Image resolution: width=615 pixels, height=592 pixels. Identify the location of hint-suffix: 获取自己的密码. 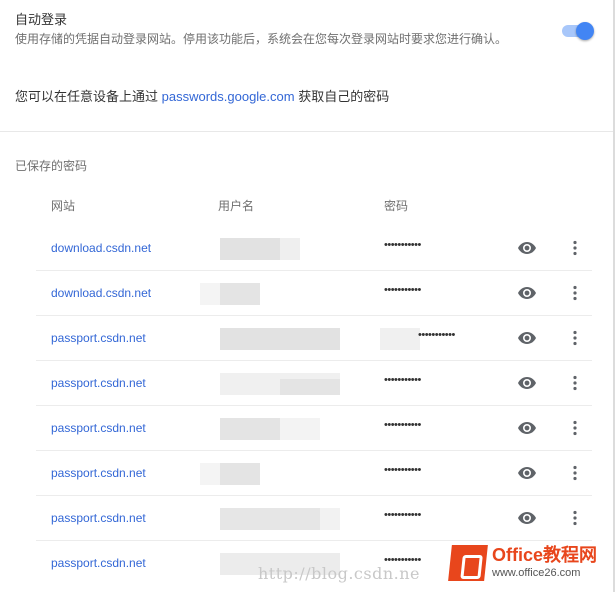
(342, 96).